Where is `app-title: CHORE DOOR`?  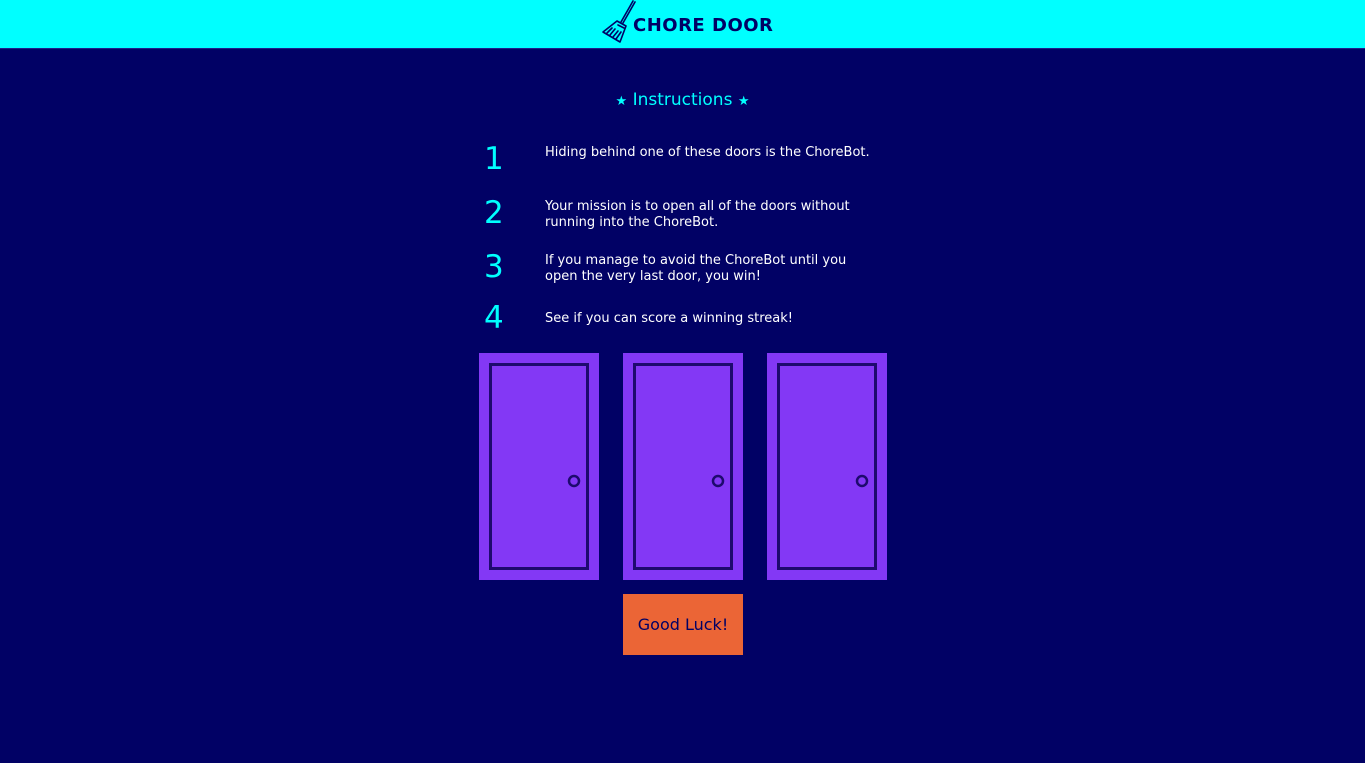 app-title: CHORE DOOR is located at coordinates (703, 25).